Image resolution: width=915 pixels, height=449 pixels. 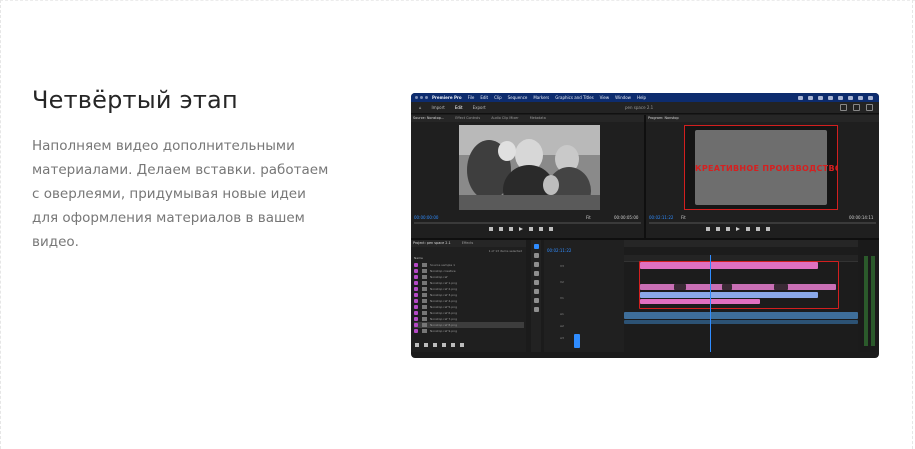 What do you see at coordinates (835, 97) in the screenshot?
I see `status-icons` at bounding box center [835, 97].